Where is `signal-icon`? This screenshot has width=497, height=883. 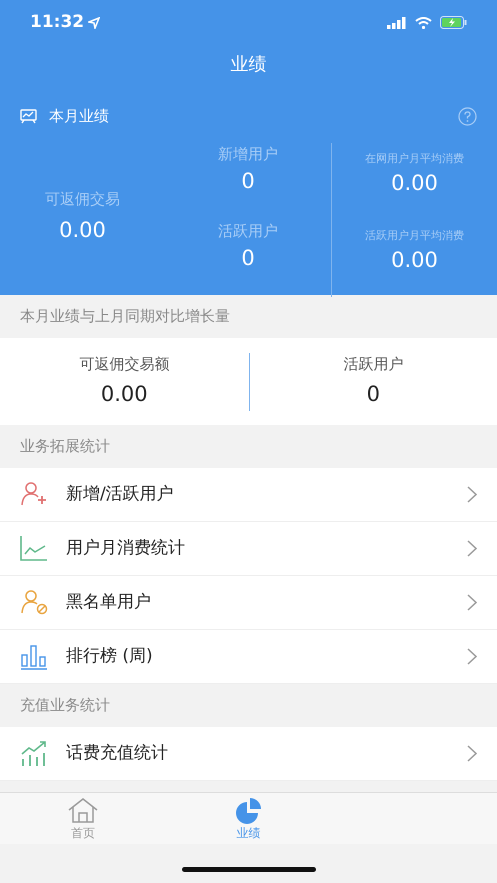 signal-icon is located at coordinates (397, 22).